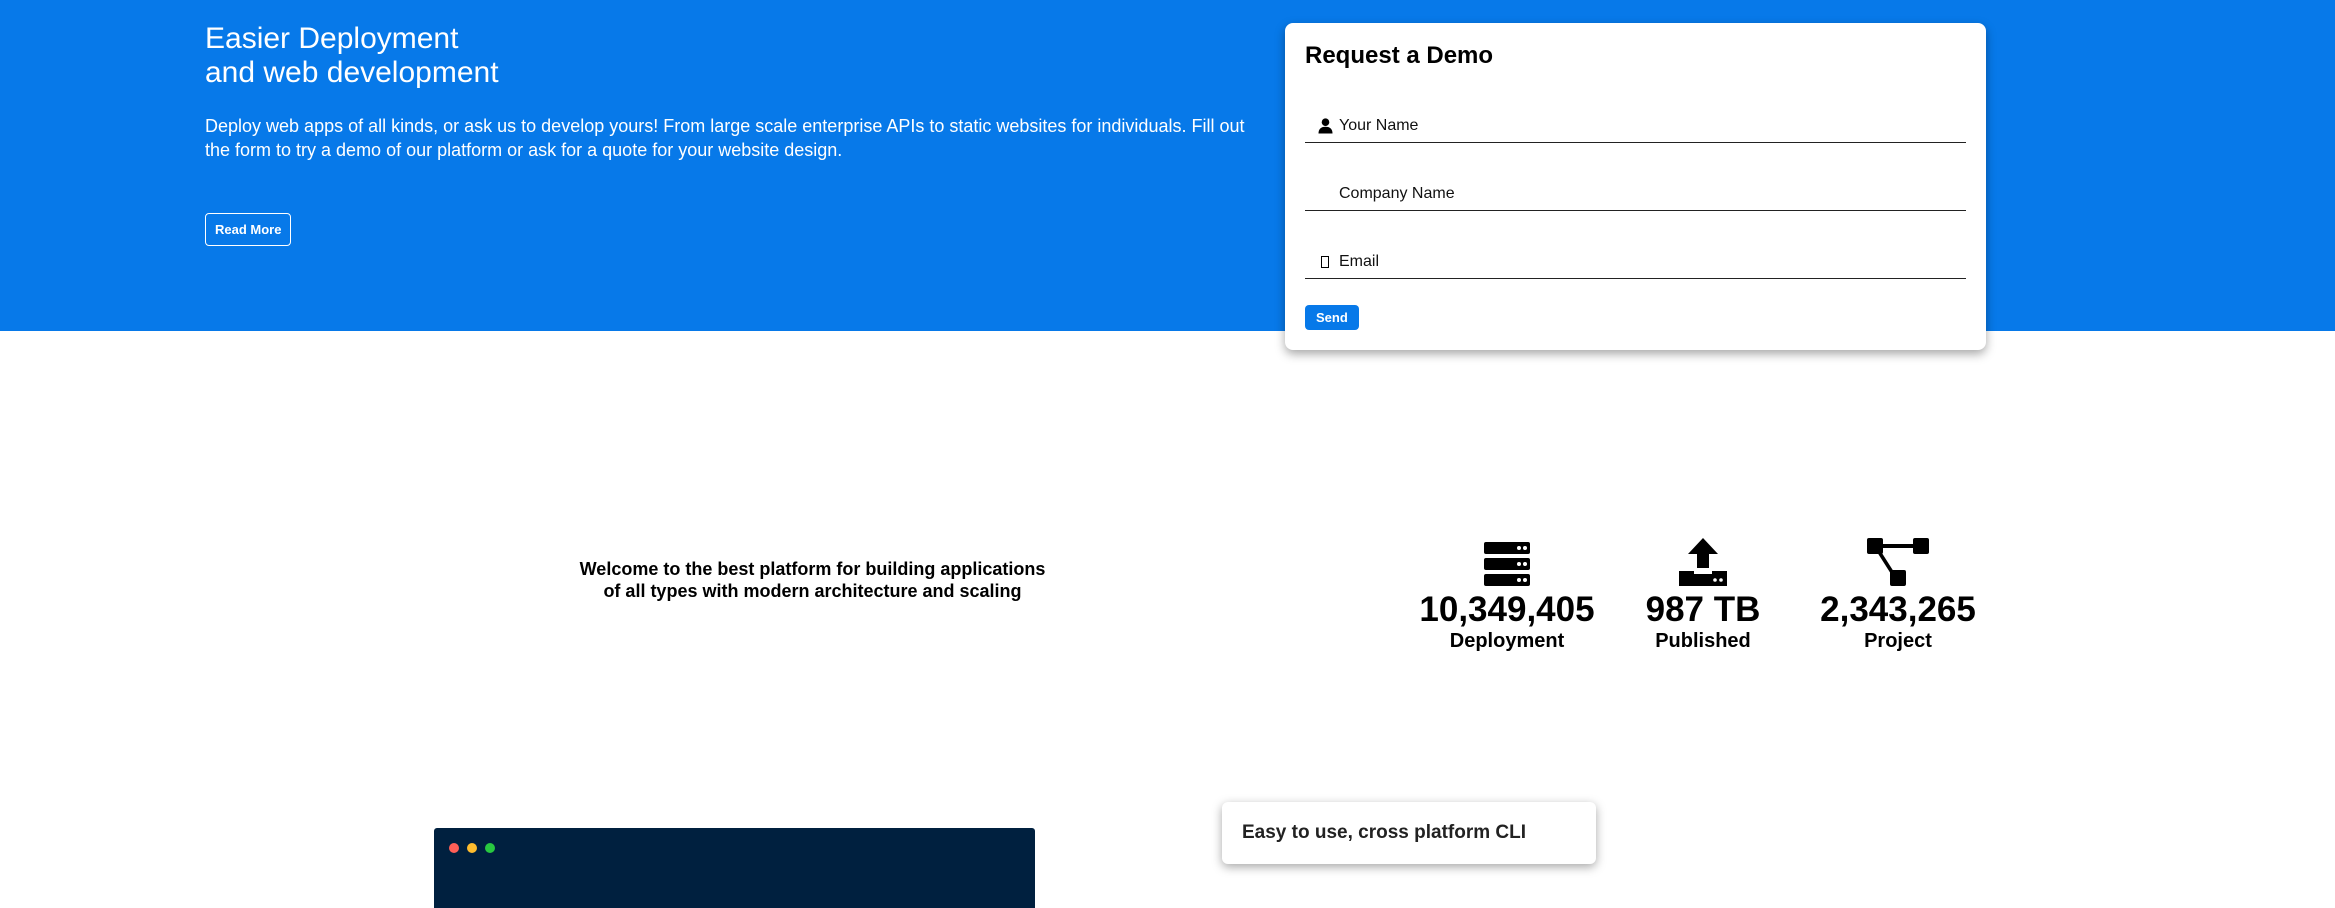 This screenshot has height=908, width=2335. Describe the element at coordinates (248, 229) in the screenshot. I see `read-more-button: Read More` at that location.